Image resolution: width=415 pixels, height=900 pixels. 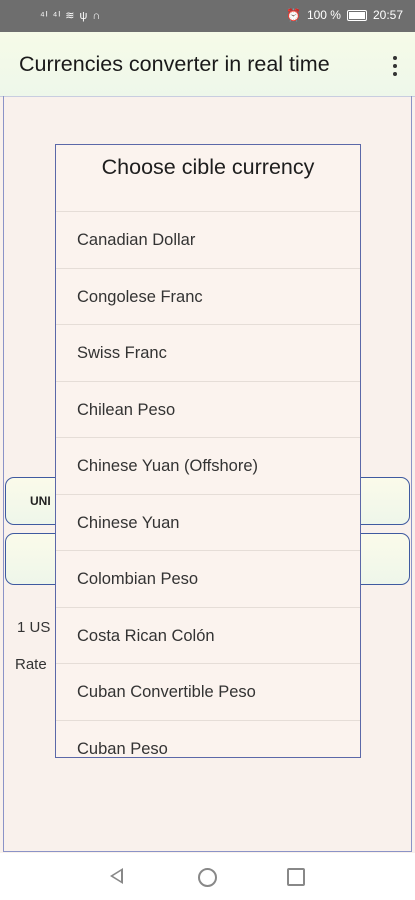 I want to click on list-item-costa-rican-colon: Costa Rican Colón, so click(x=208, y=635).